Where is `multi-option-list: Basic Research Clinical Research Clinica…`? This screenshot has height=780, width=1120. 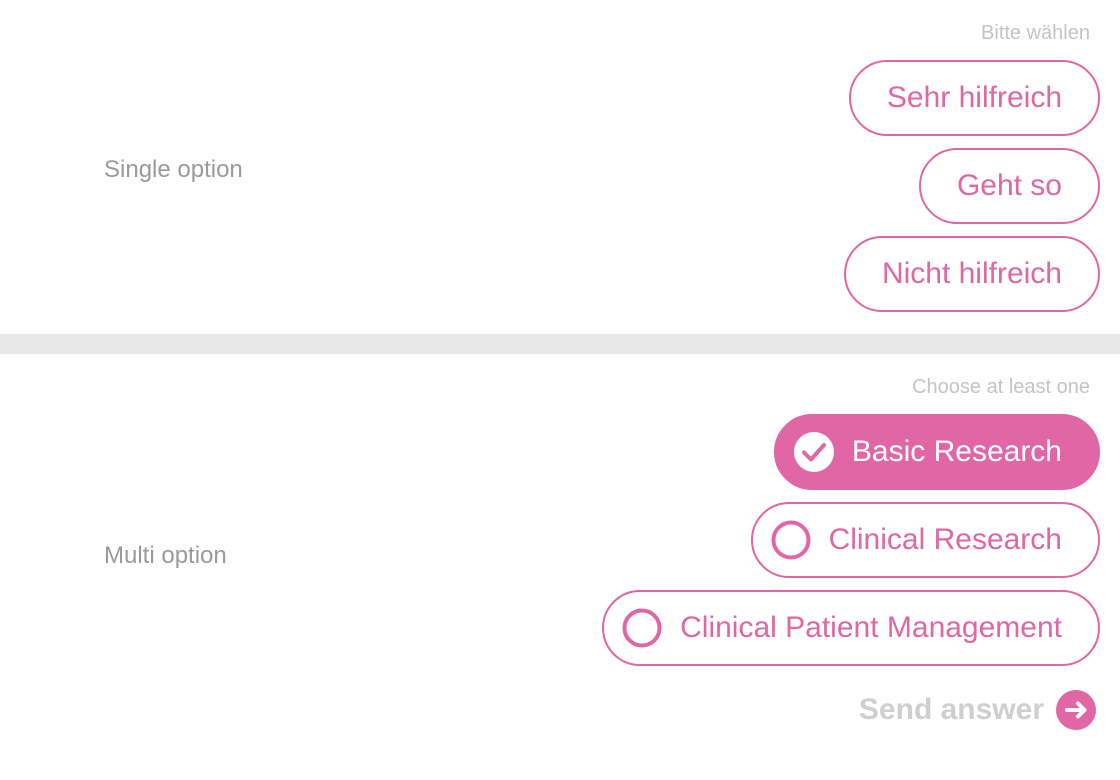
multi-option-list: Basic Research Clinical Research Clinica… is located at coordinates (851, 540).